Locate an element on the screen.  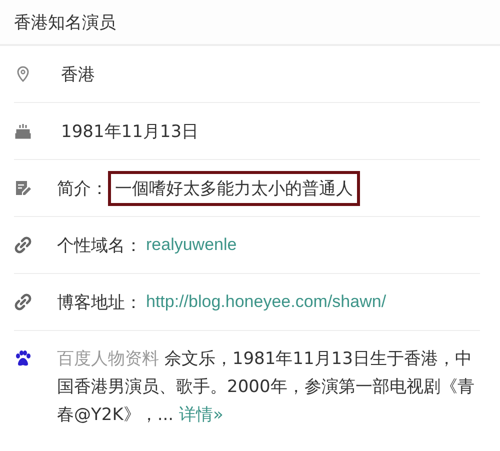
field-label: 博客地址： is located at coordinates (99, 303).